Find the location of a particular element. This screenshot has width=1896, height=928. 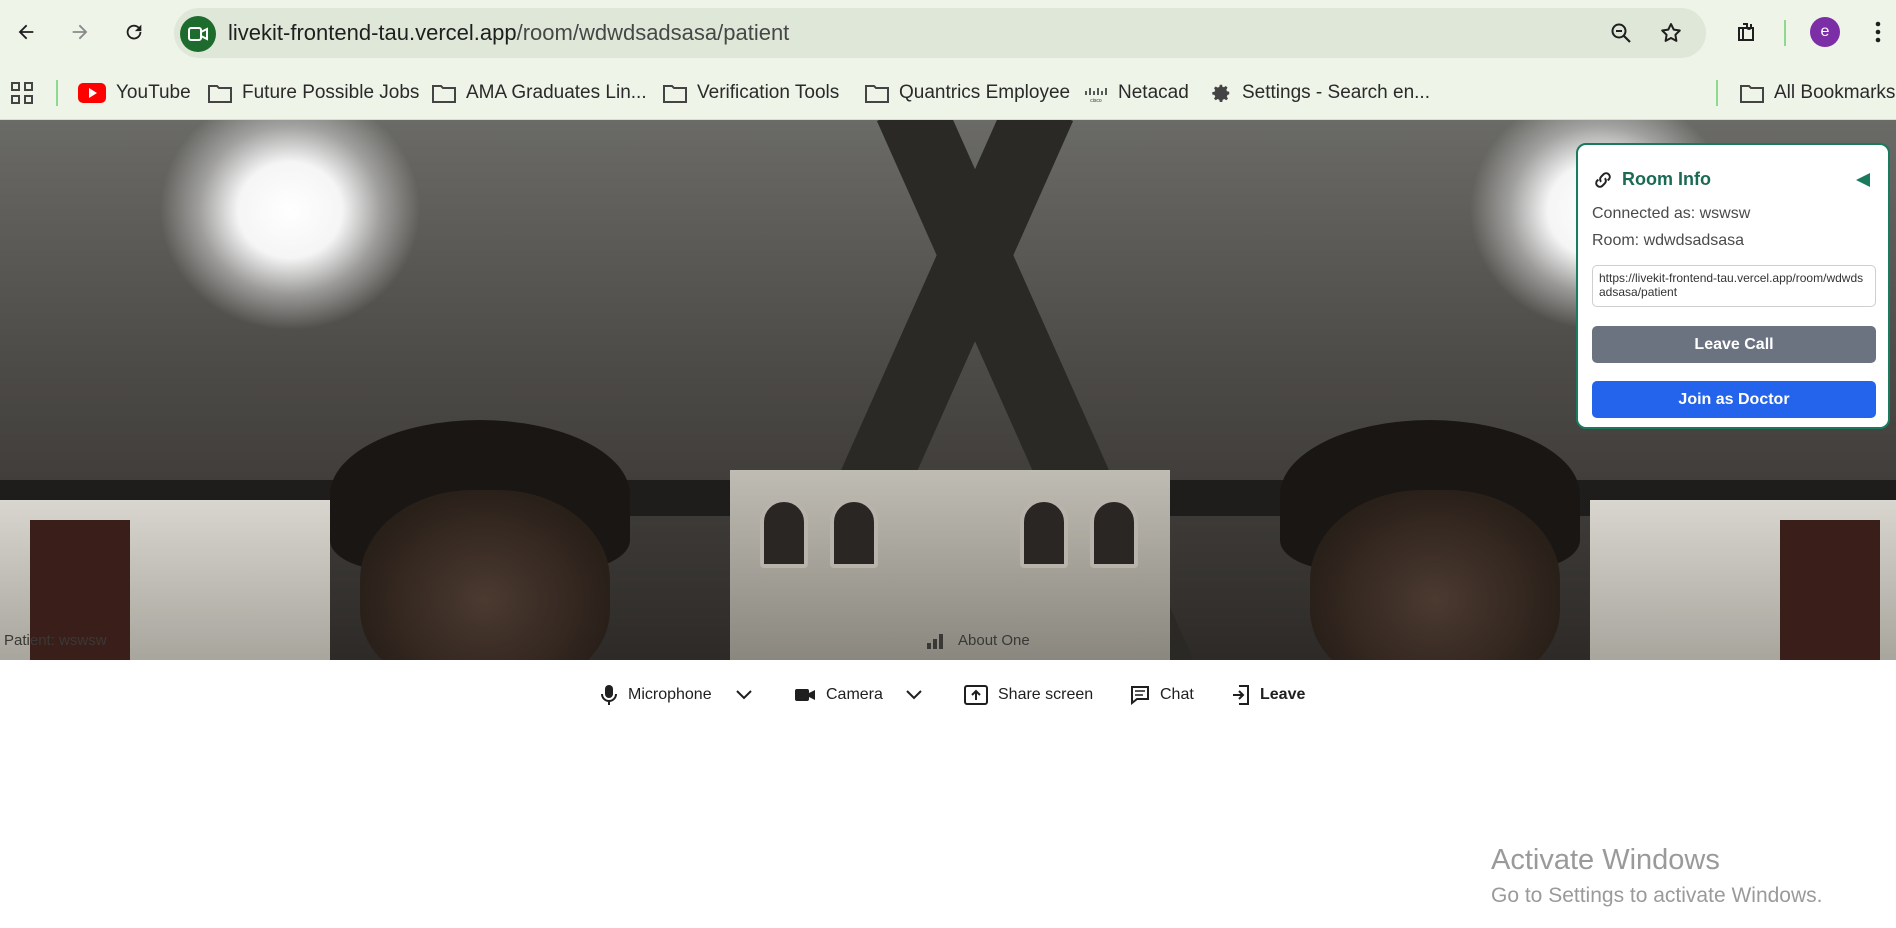

back-arrow-icon is located at coordinates (26, 32).